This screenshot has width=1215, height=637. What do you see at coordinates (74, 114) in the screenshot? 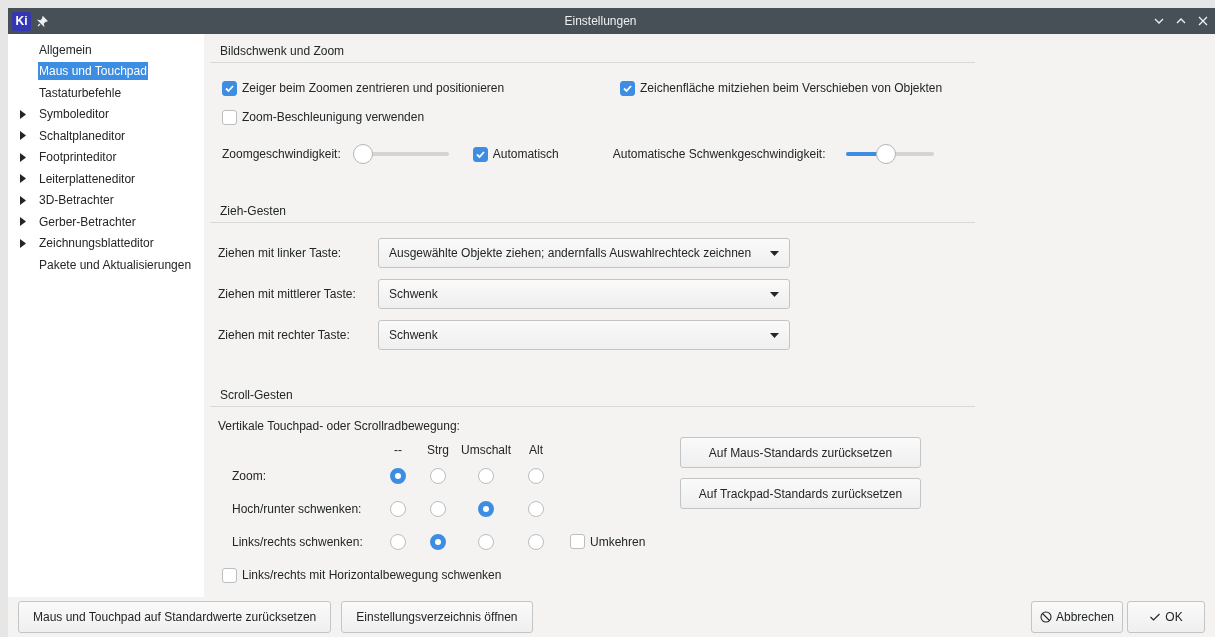
I see `sidebar-item: Symboleditor` at bounding box center [74, 114].